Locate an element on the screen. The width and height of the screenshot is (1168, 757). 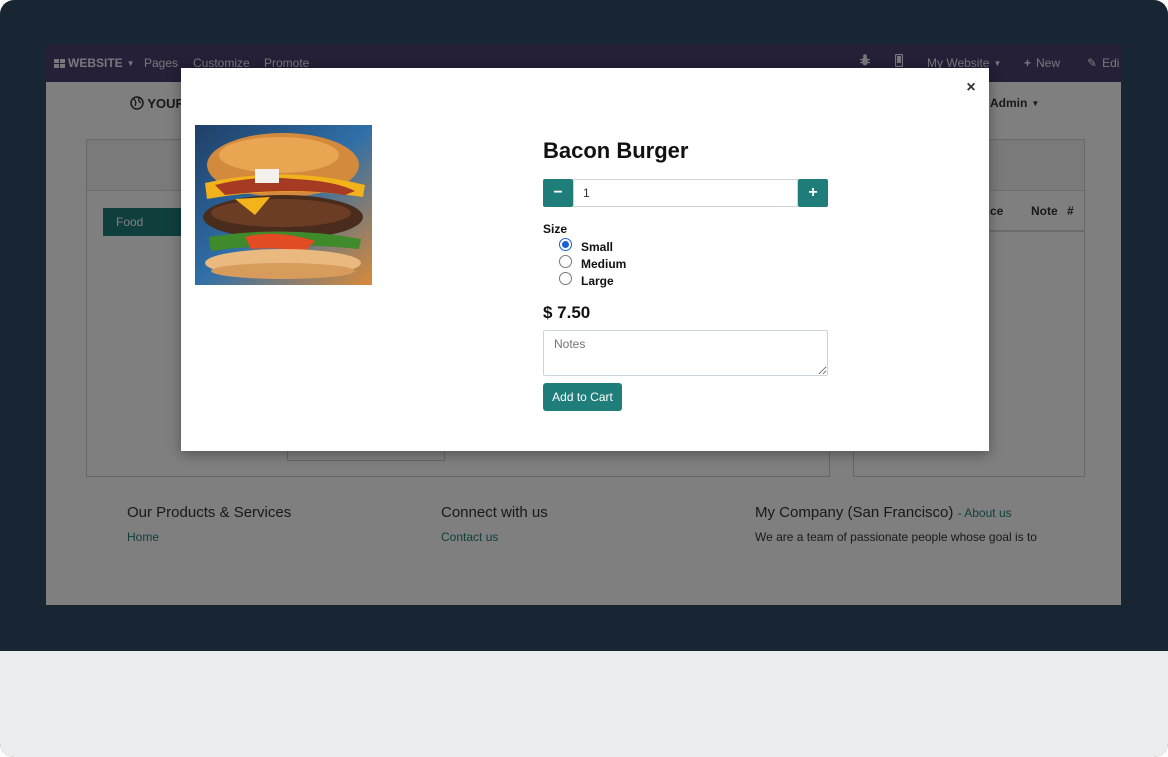
radio-large is located at coordinates (565, 278).